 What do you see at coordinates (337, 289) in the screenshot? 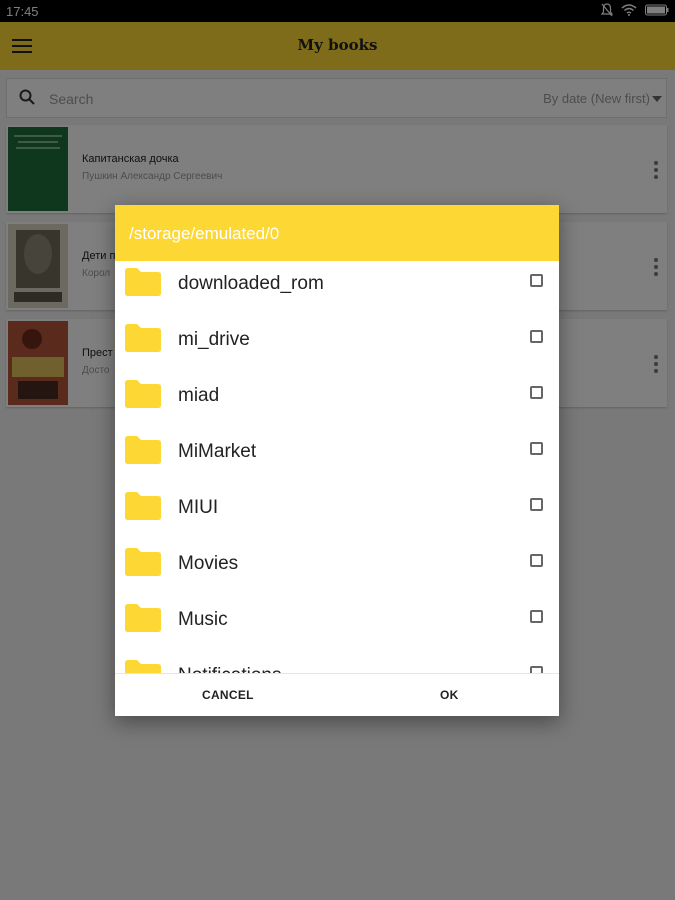
I see `folder-row: downloaded_rom` at bounding box center [337, 289].